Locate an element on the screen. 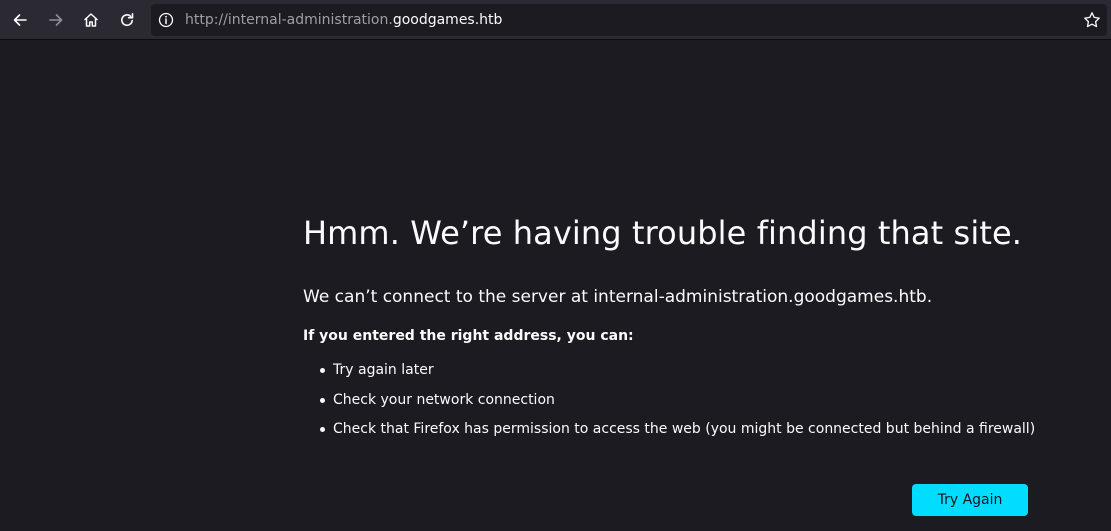  url-prefix: http://internal-administration. is located at coordinates (289, 20).